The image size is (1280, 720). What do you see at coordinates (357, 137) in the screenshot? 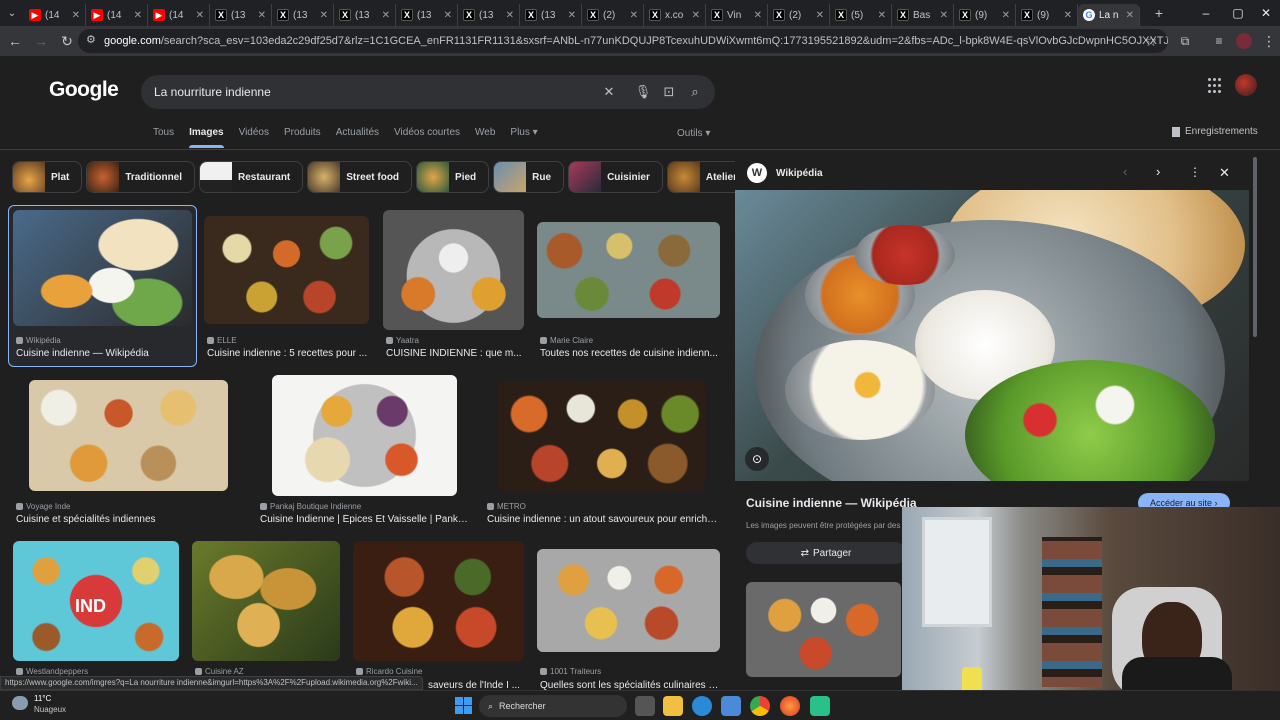
I see `tab-news: Actualités` at bounding box center [357, 137].